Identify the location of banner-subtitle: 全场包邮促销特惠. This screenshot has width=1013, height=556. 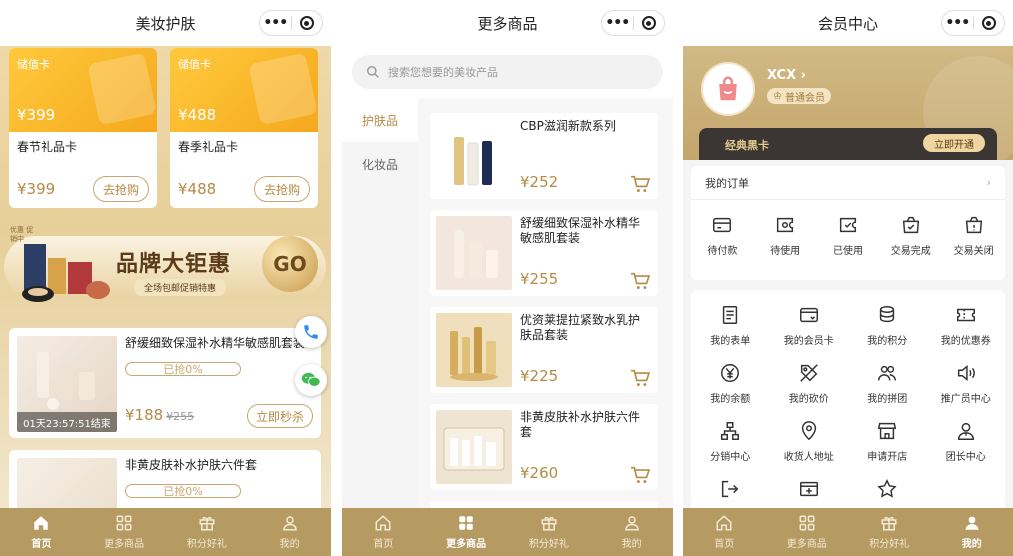
(180, 287).